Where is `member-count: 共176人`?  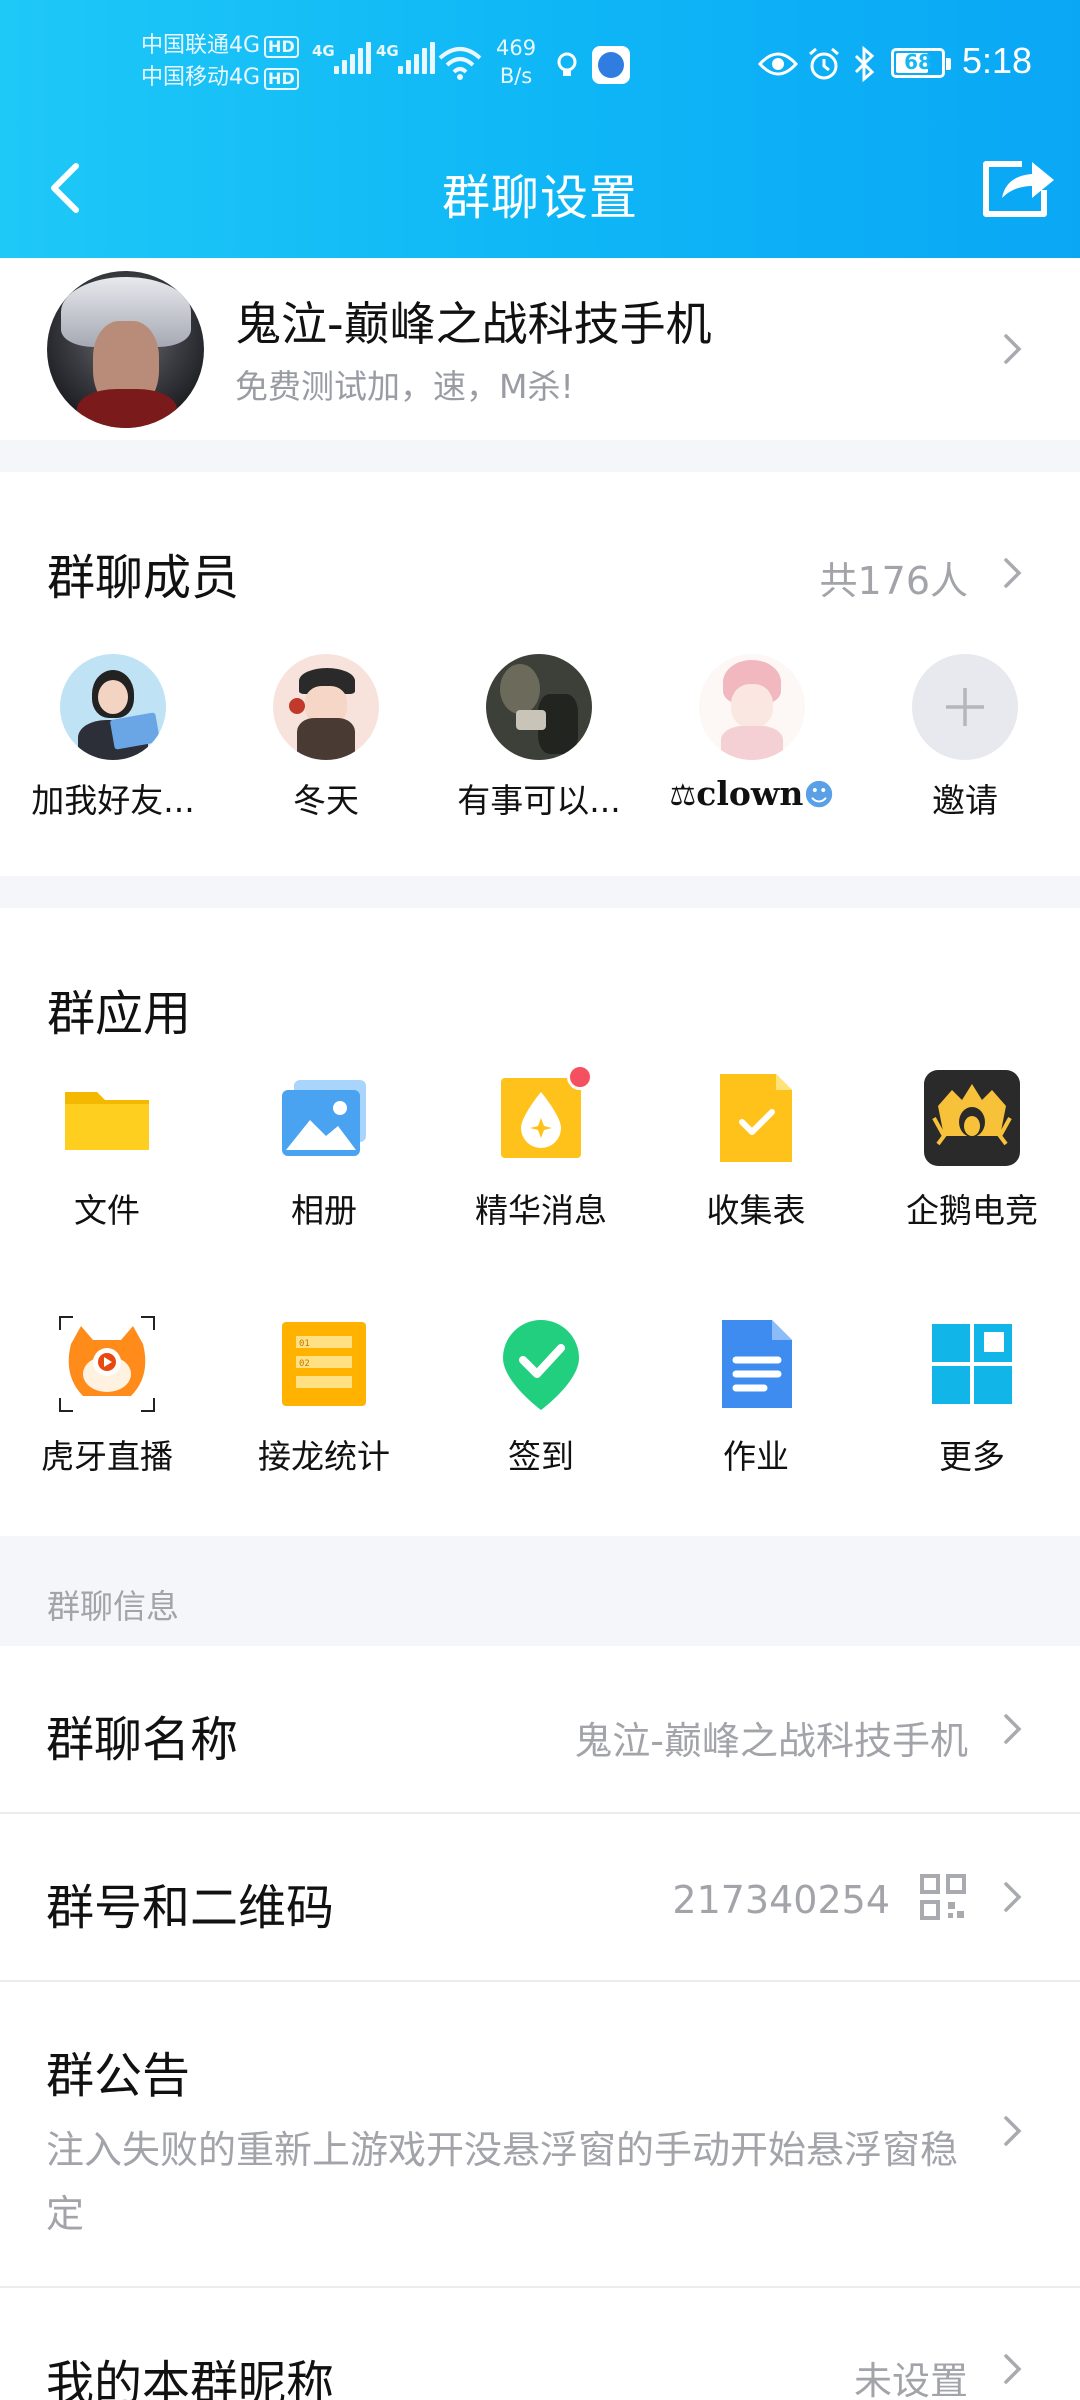
member-count: 共176人 is located at coordinates (893, 577).